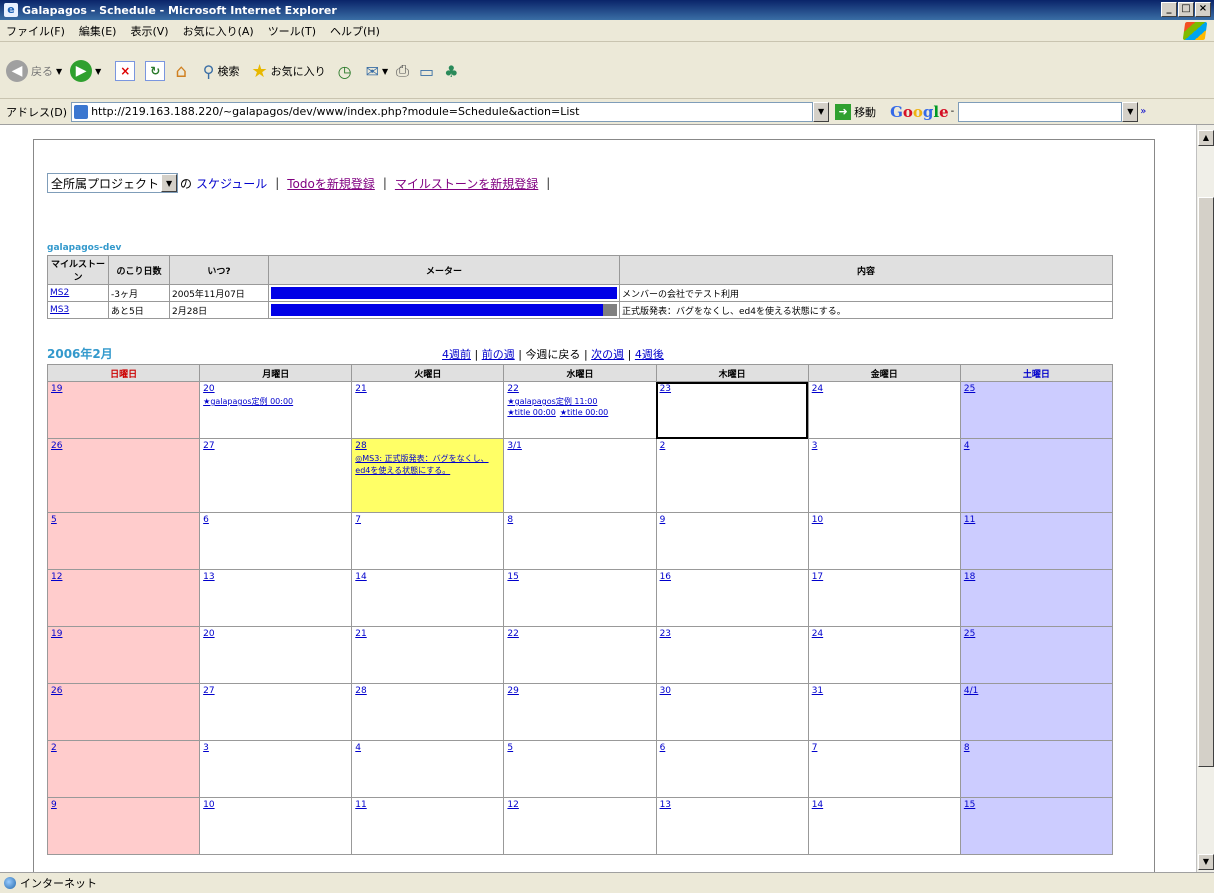 This screenshot has height=893, width=1214. Describe the element at coordinates (428, 410) in the screenshot. I see `calendar-day-cell: 21` at that location.